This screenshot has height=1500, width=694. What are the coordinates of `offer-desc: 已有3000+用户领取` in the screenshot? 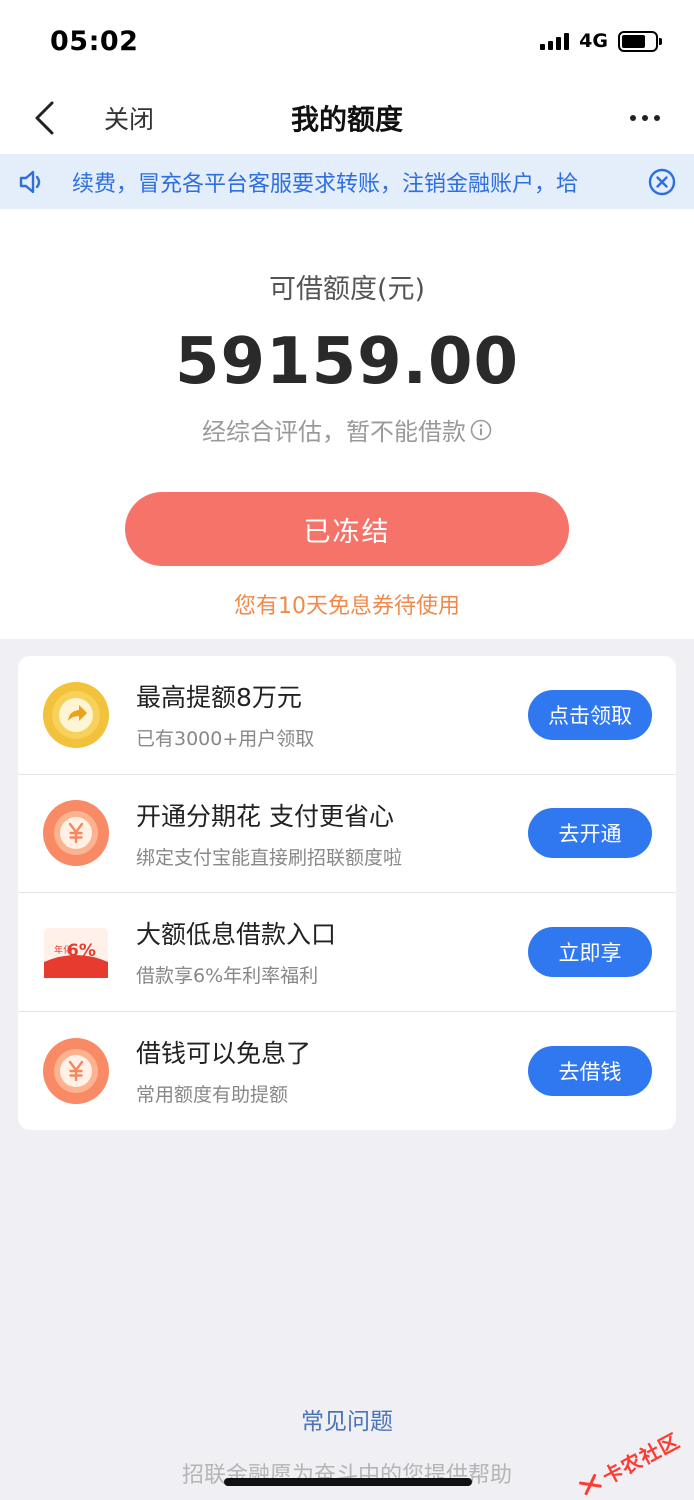 It's located at (225, 739).